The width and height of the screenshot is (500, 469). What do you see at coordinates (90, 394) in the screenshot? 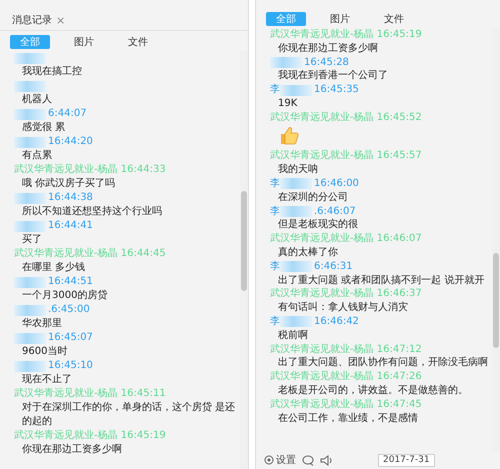
I see `sender-line: 武汉华青远见就业-杨晶 16:45:11` at bounding box center [90, 394].